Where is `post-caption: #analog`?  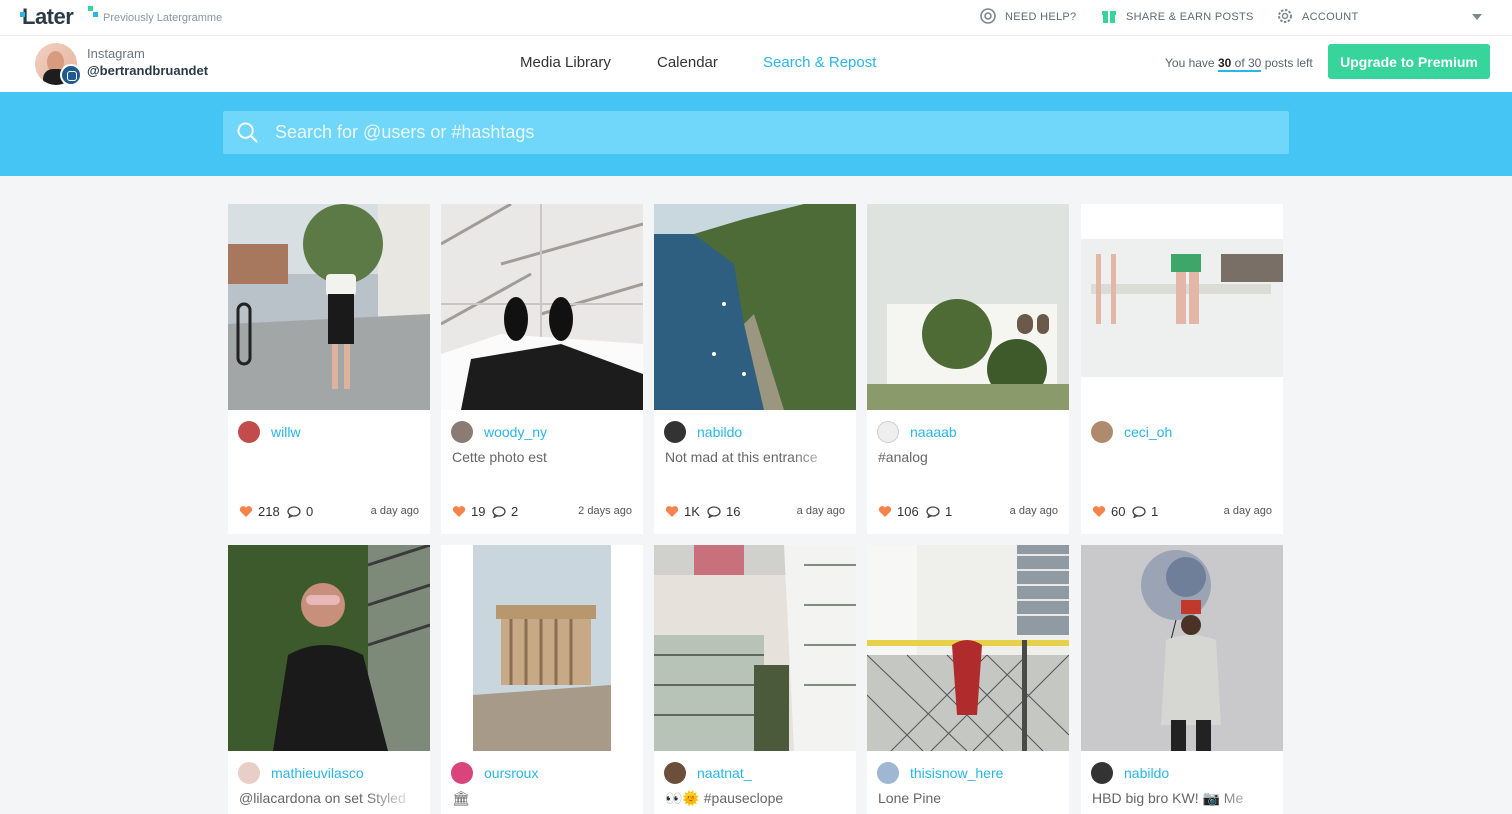
post-caption: #analog is located at coordinates (903, 457).